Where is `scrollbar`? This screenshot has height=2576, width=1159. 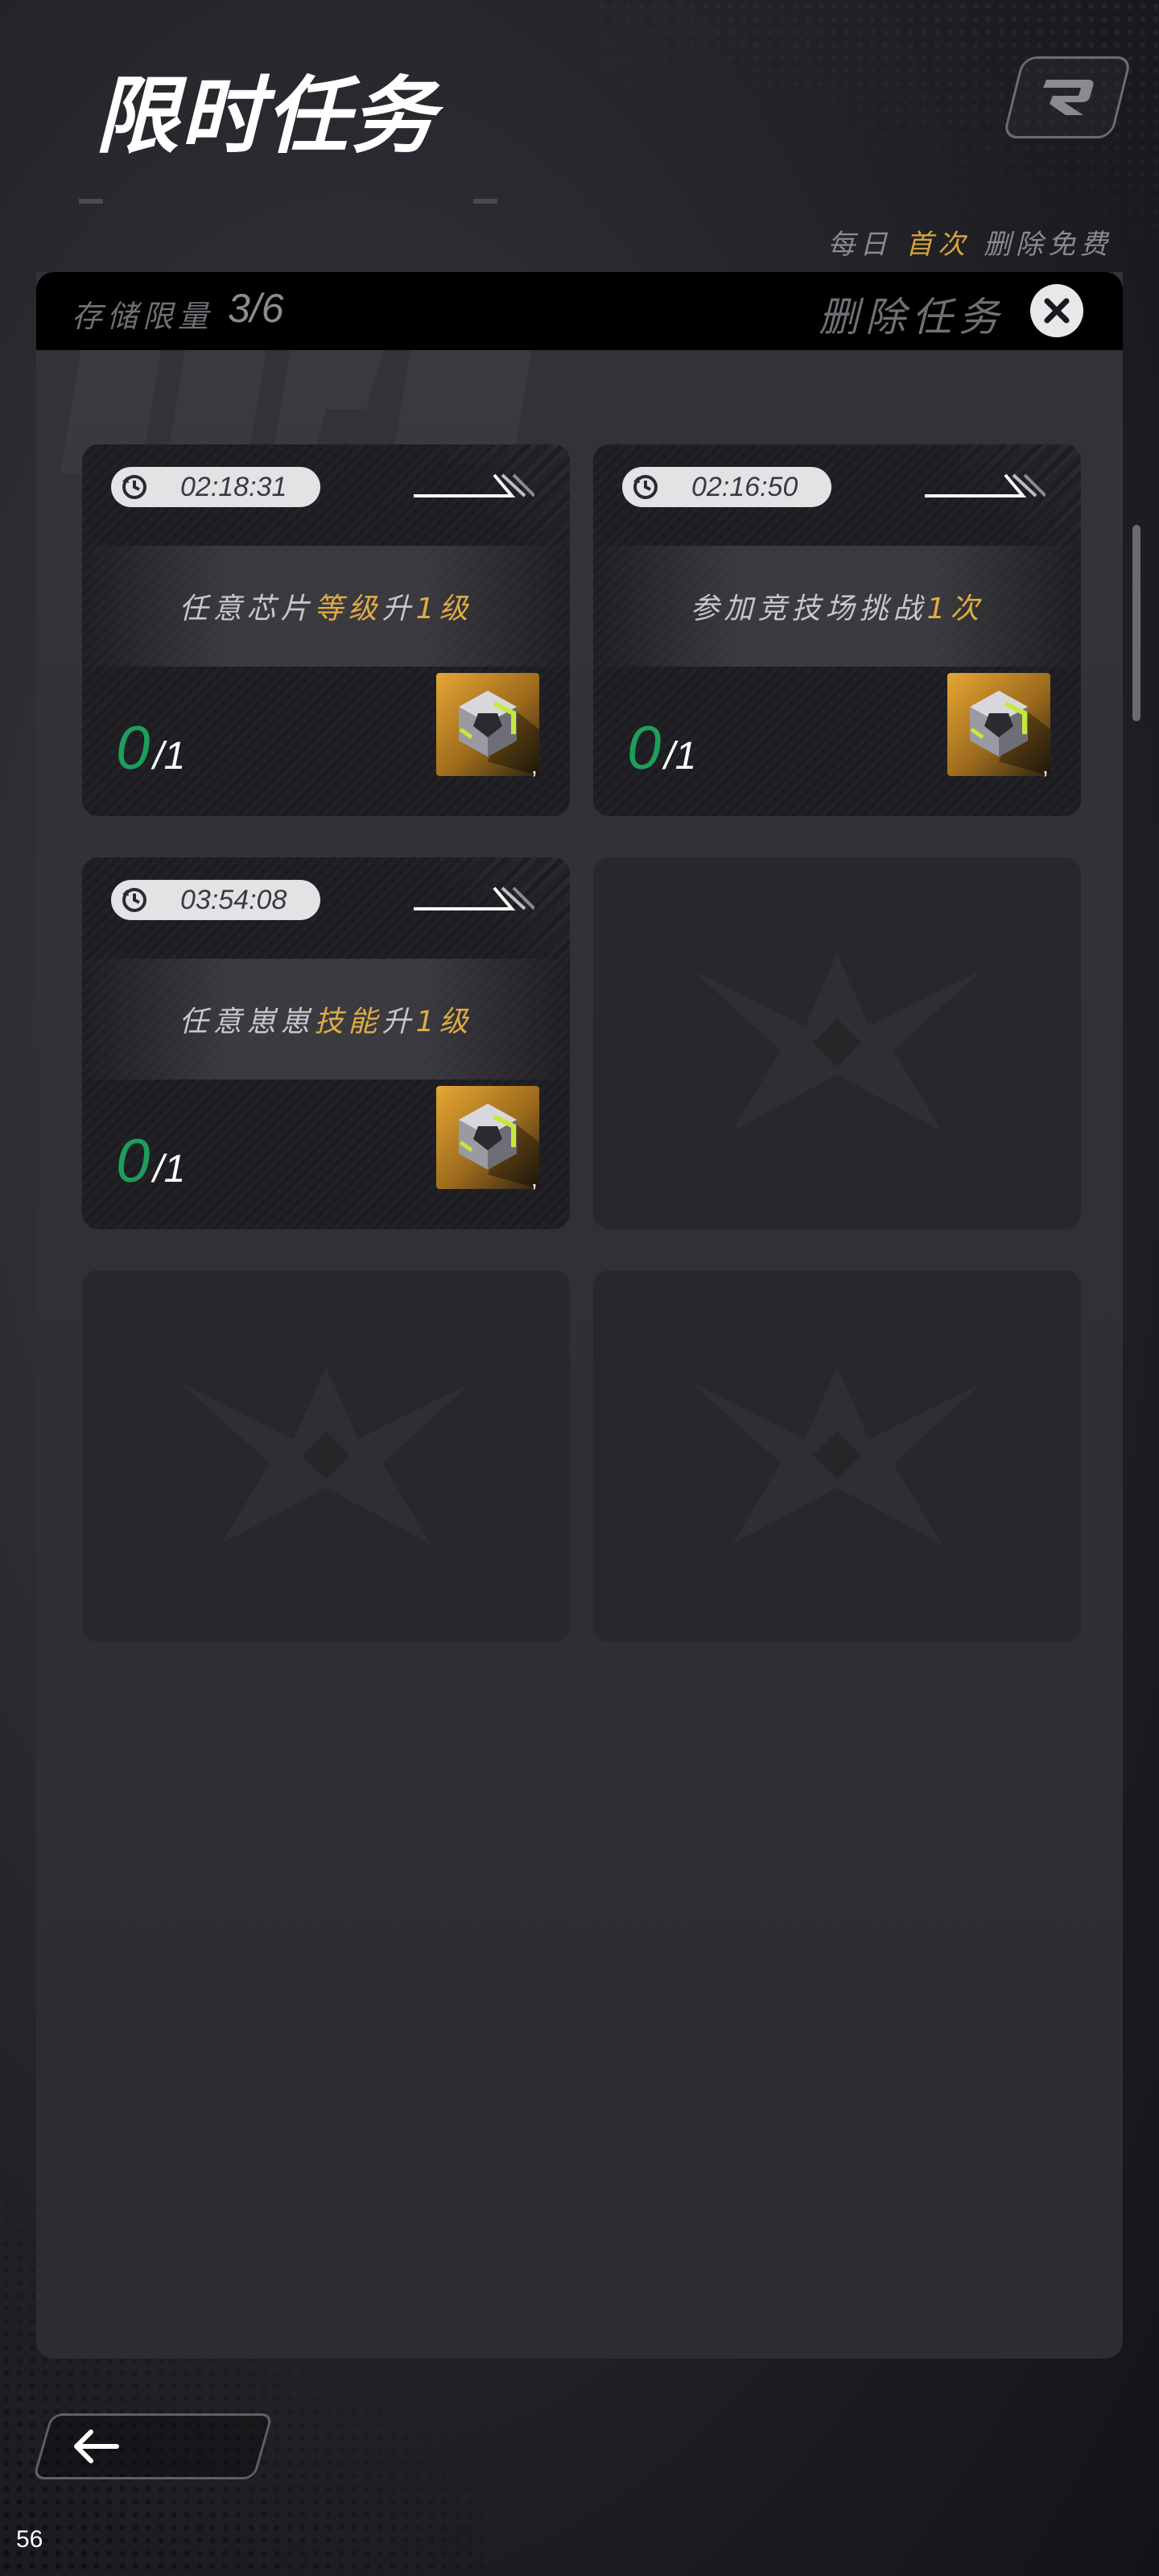
scrollbar is located at coordinates (1136, 623).